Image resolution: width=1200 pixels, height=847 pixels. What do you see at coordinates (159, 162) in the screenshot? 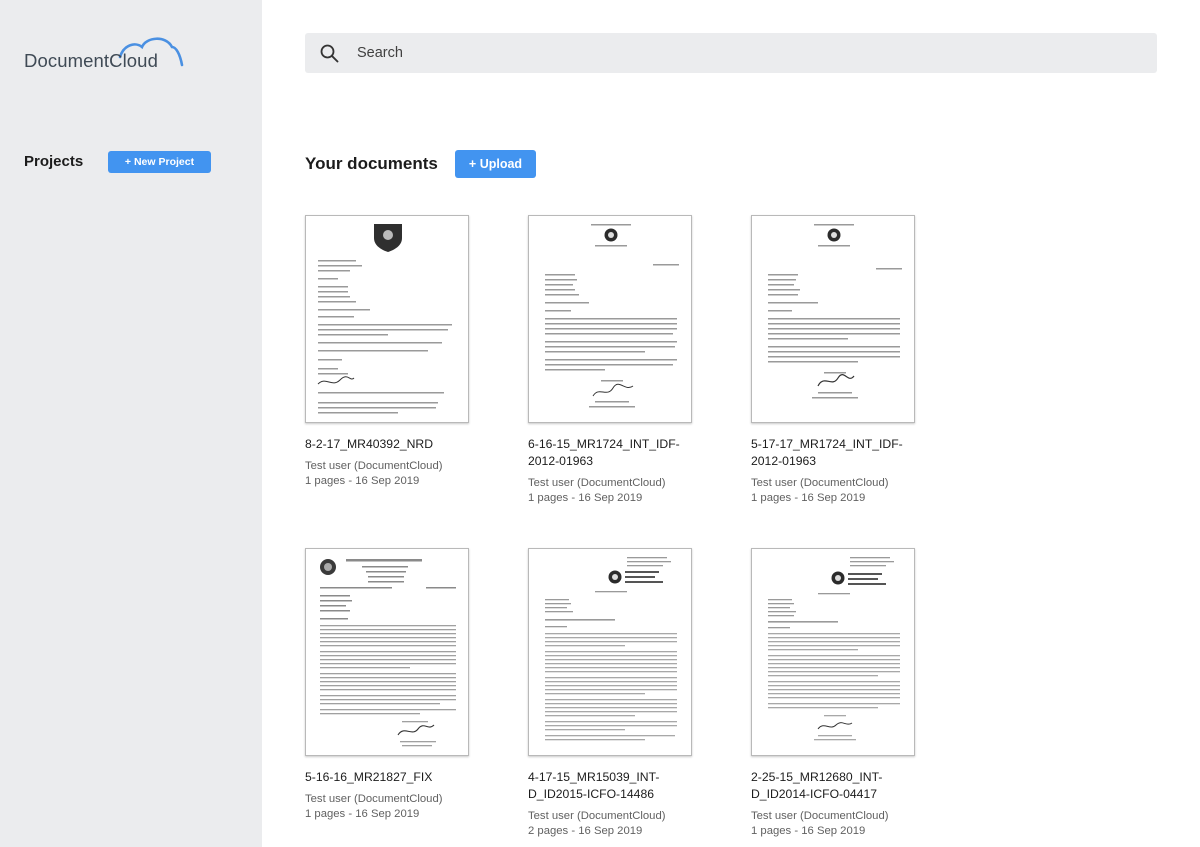
I see `new-project-button: + New Project` at bounding box center [159, 162].